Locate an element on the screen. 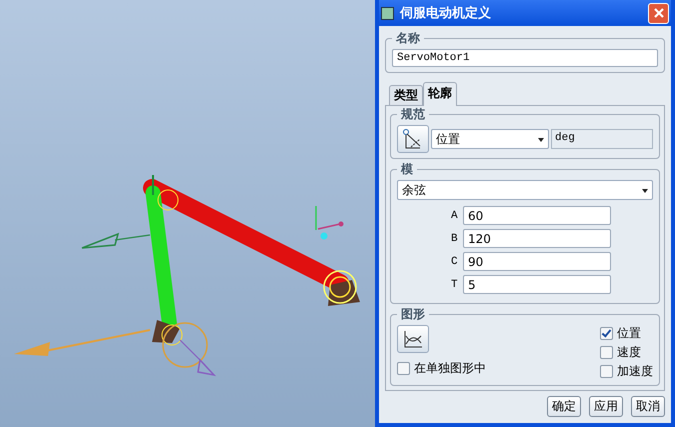 The height and width of the screenshot is (427, 675). close-icon is located at coordinates (659, 13).